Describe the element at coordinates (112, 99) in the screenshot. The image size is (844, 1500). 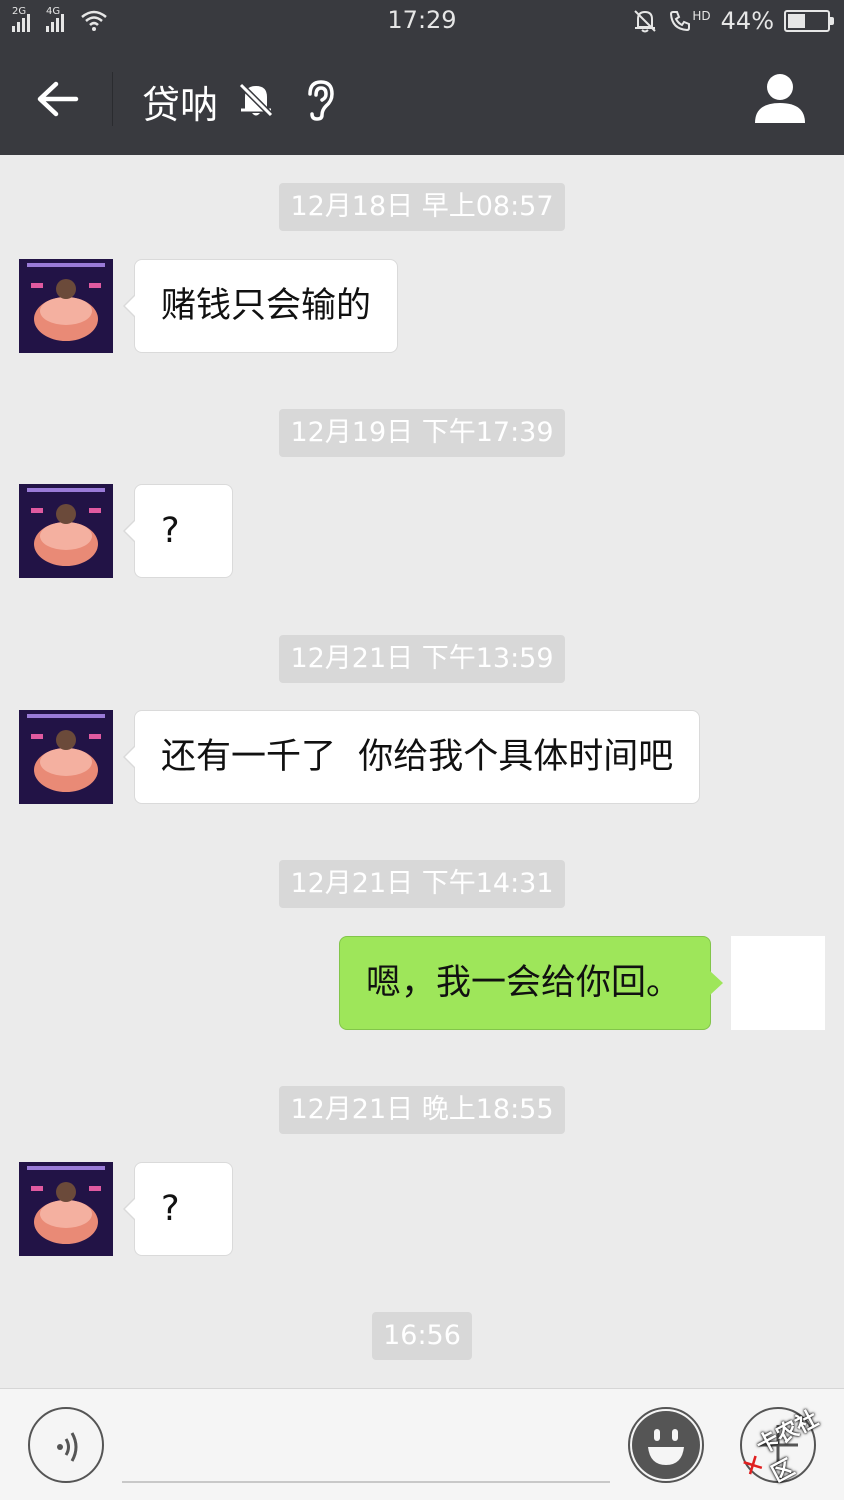
I see `header-divider` at that location.